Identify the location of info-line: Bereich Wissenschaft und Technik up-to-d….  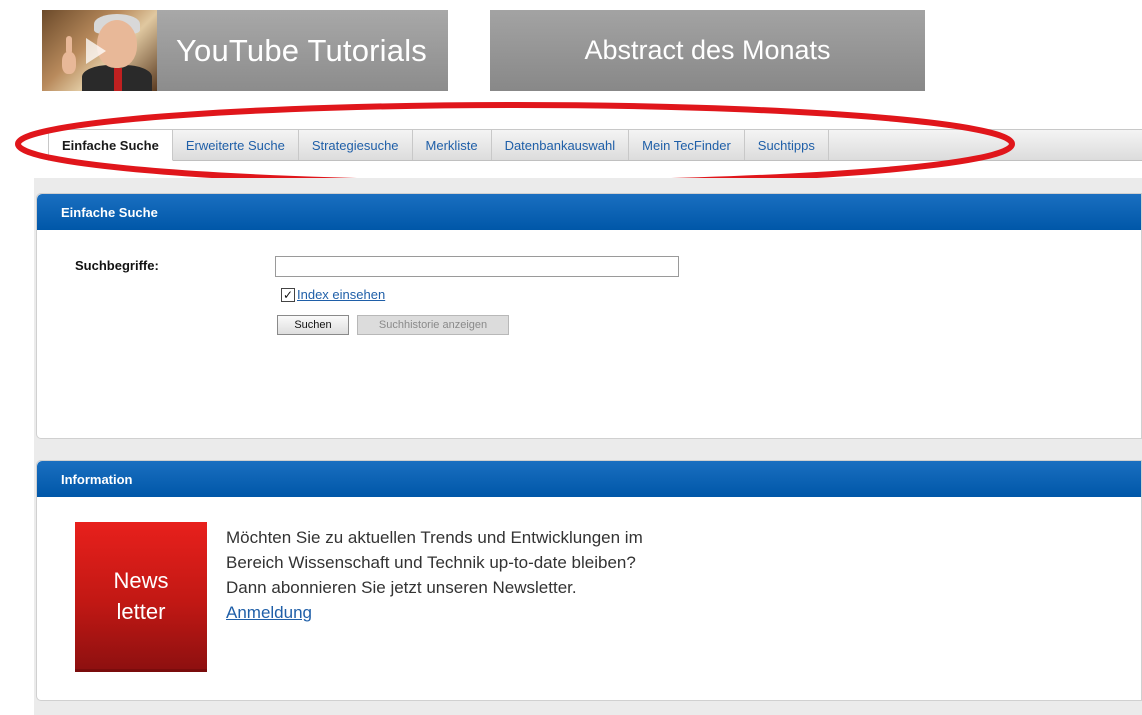
(431, 562).